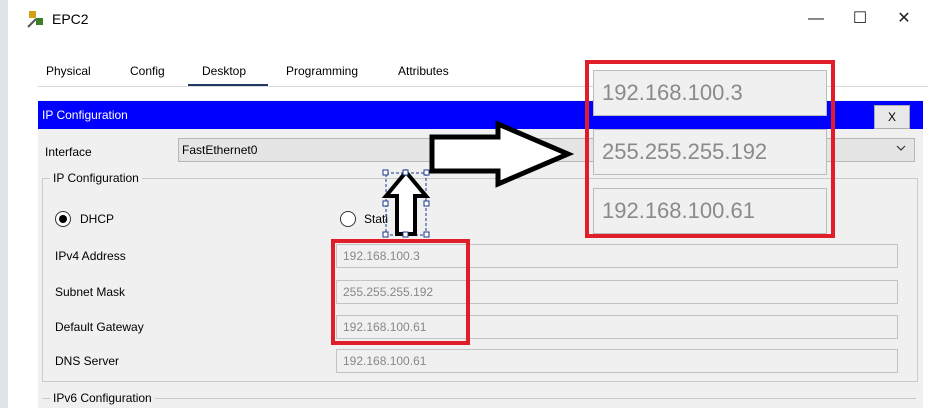  Describe the element at coordinates (479, 404) in the screenshot. I see `ipv6-config-group` at that location.